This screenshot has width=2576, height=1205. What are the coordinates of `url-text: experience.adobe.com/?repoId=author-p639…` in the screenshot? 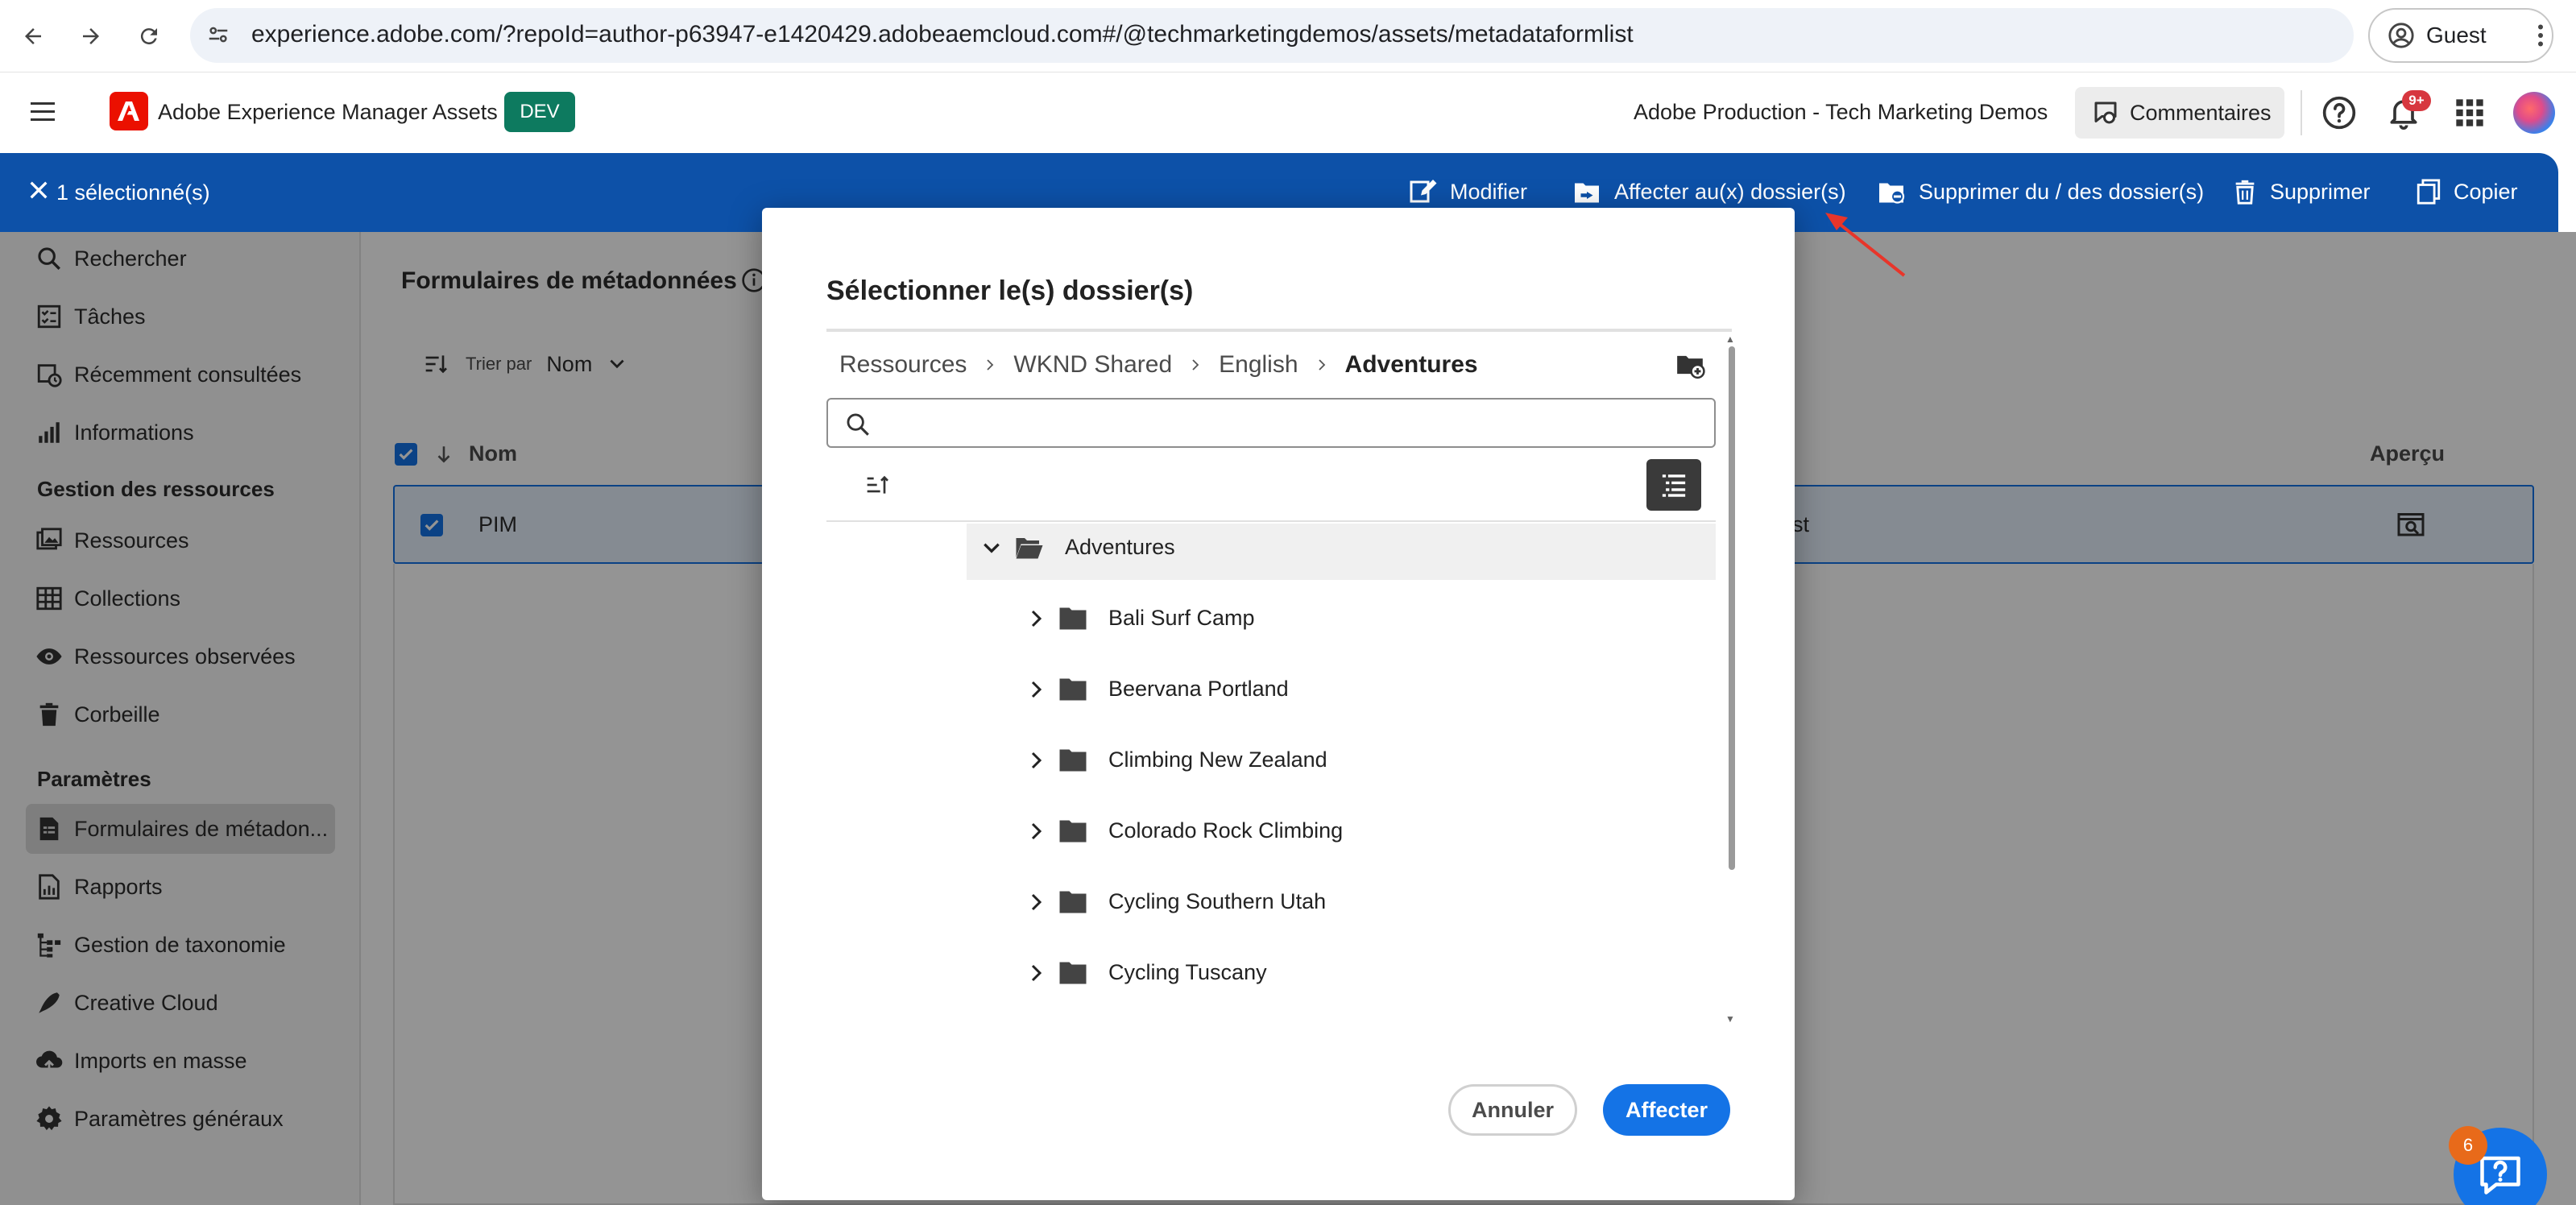 It's located at (942, 35).